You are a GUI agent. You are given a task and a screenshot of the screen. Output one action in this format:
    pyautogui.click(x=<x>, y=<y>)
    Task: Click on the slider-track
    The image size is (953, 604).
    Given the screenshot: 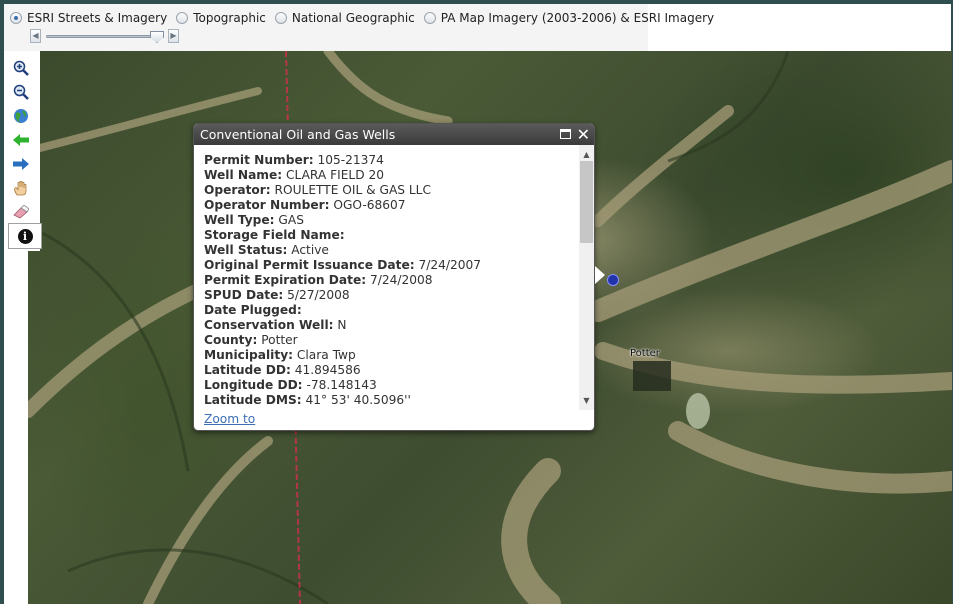 What is the action you would take?
    pyautogui.click(x=105, y=36)
    